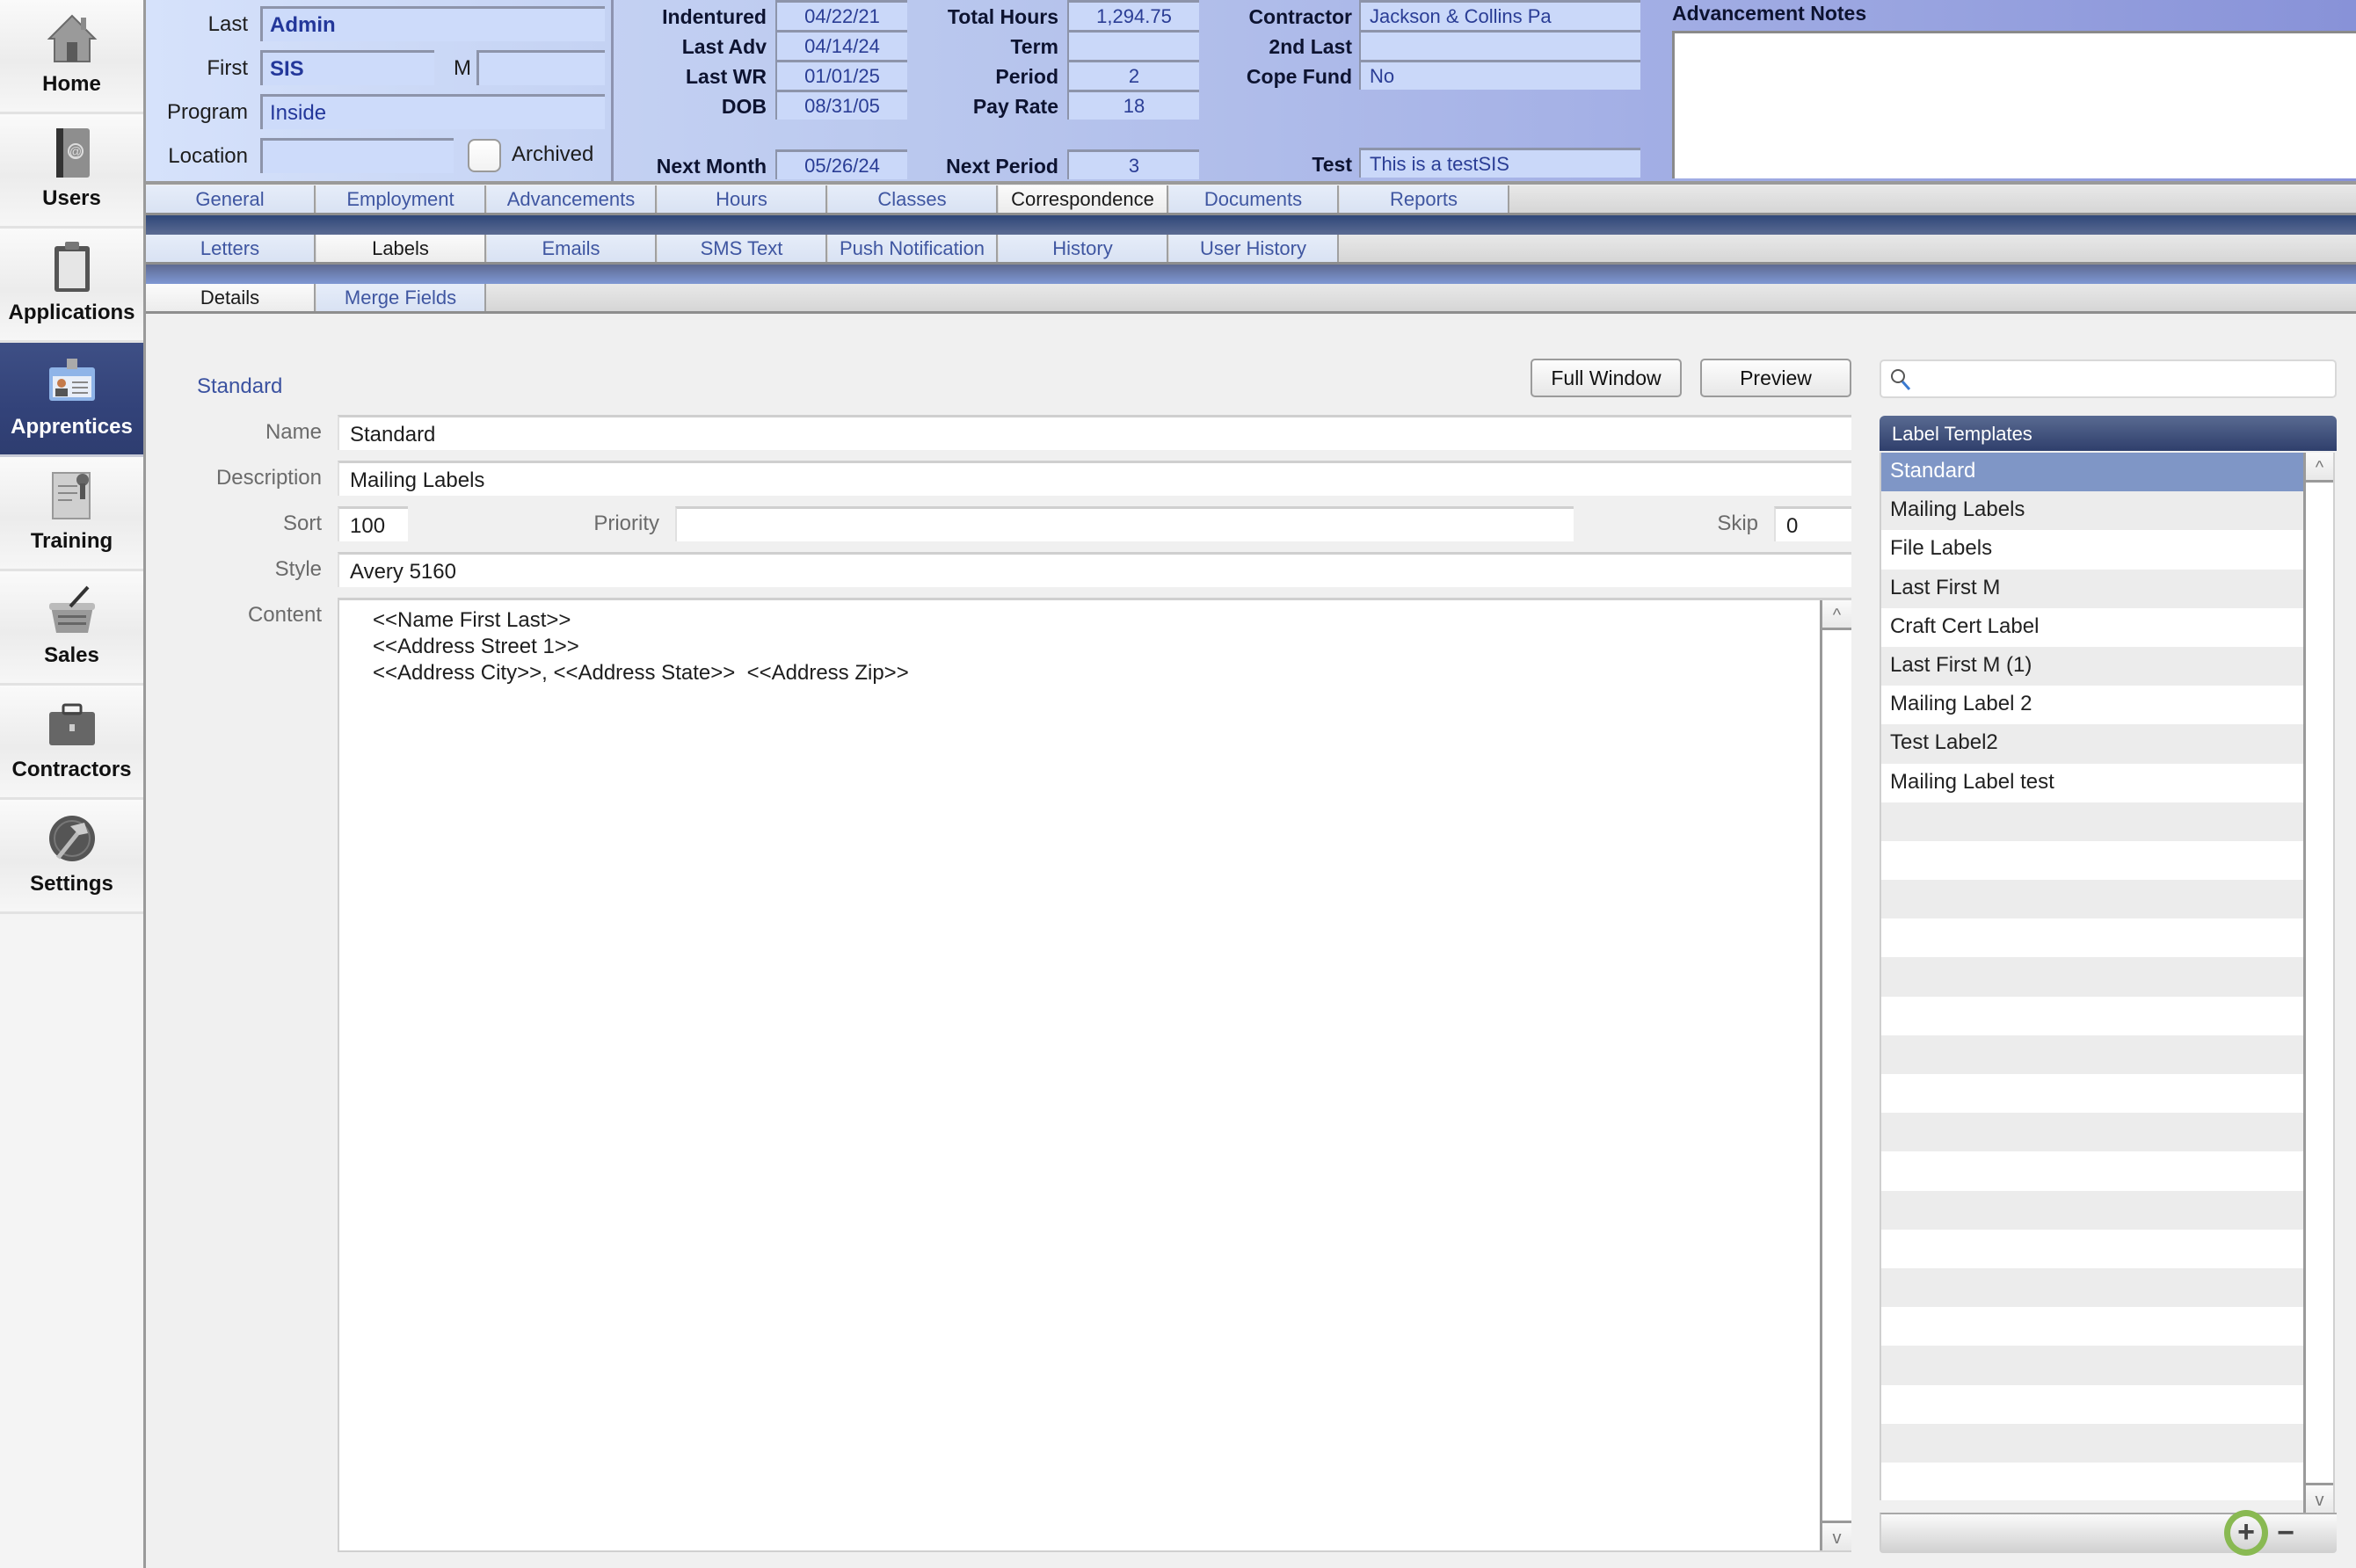 The height and width of the screenshot is (1568, 2356). Describe the element at coordinates (1738, 523) in the screenshot. I see `skip-label: Skip` at that location.